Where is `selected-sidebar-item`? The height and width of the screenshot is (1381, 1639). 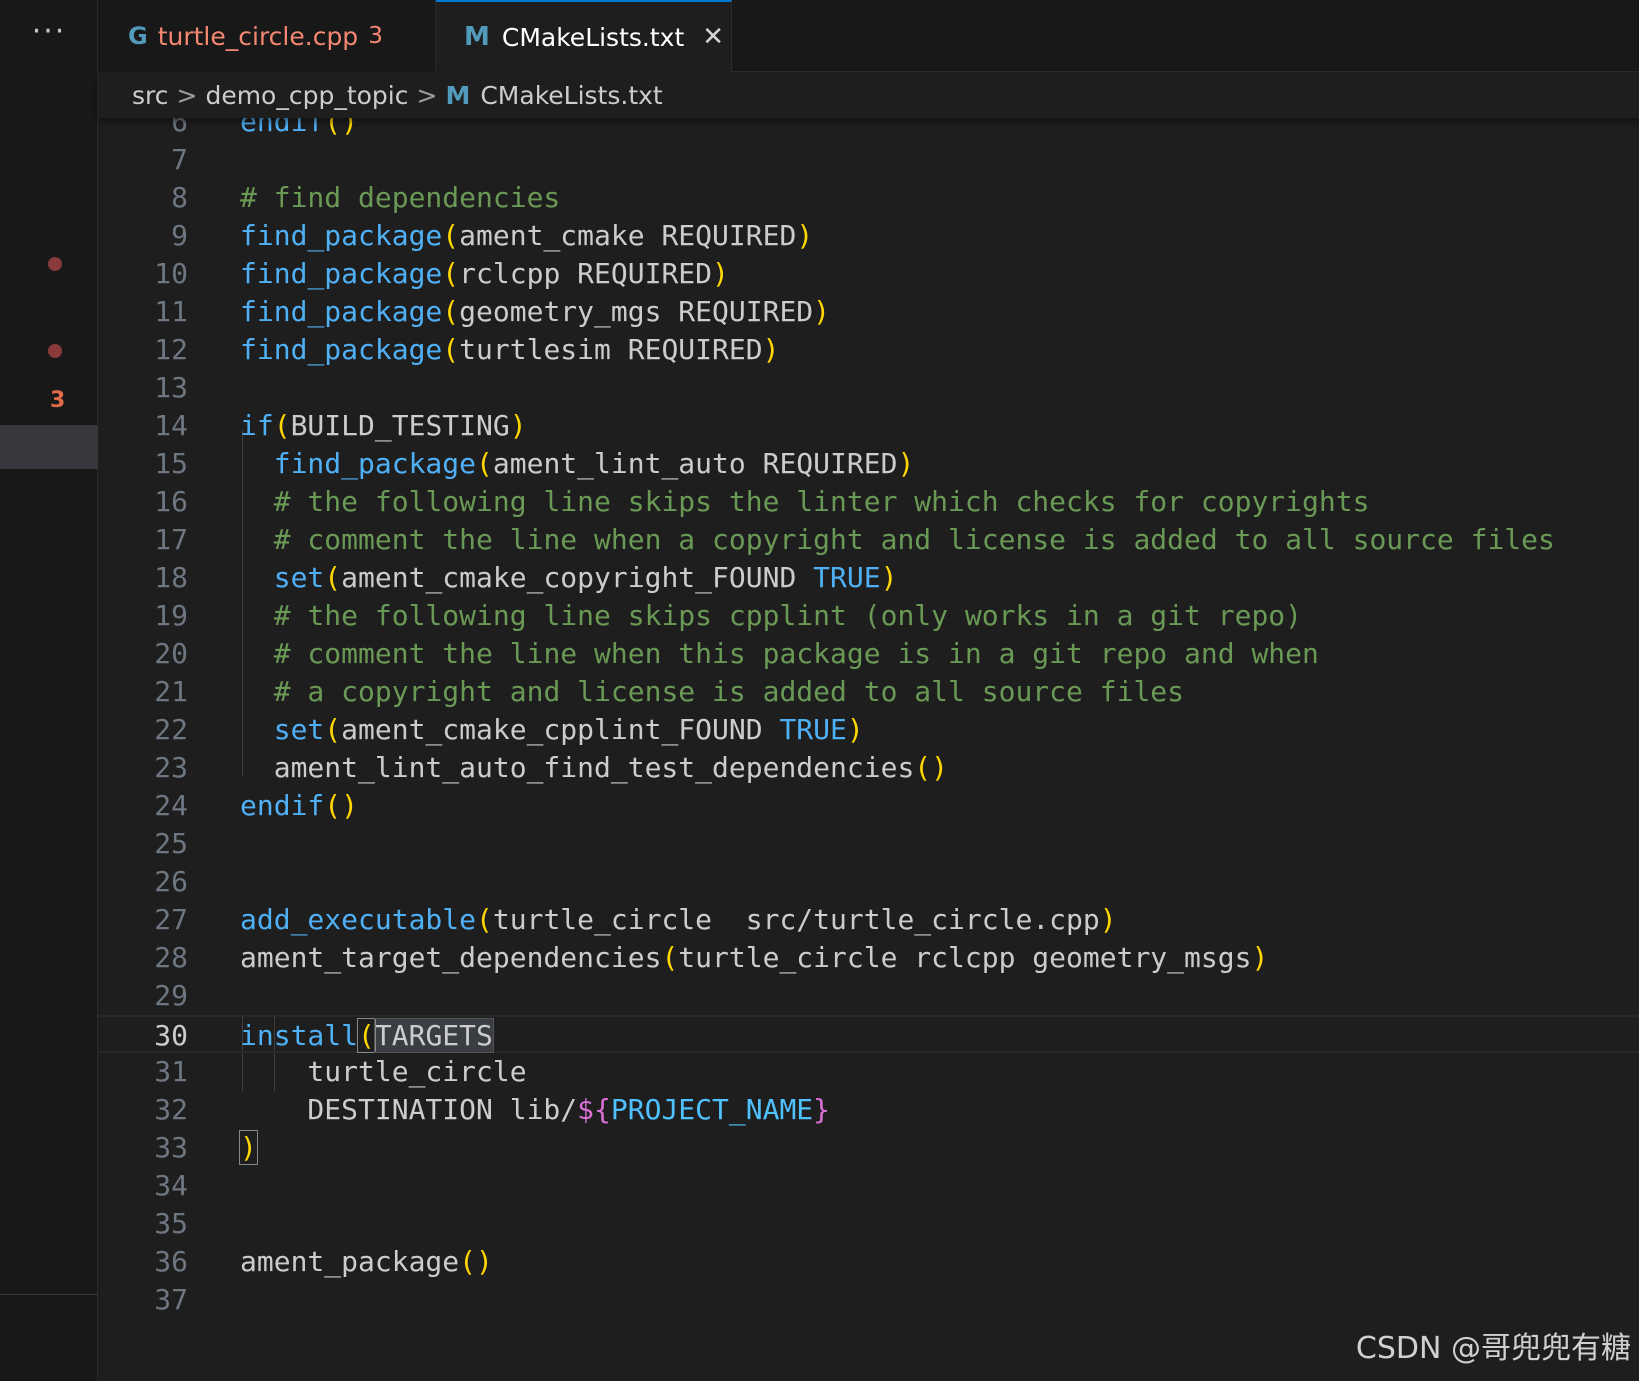 selected-sidebar-item is located at coordinates (49, 447).